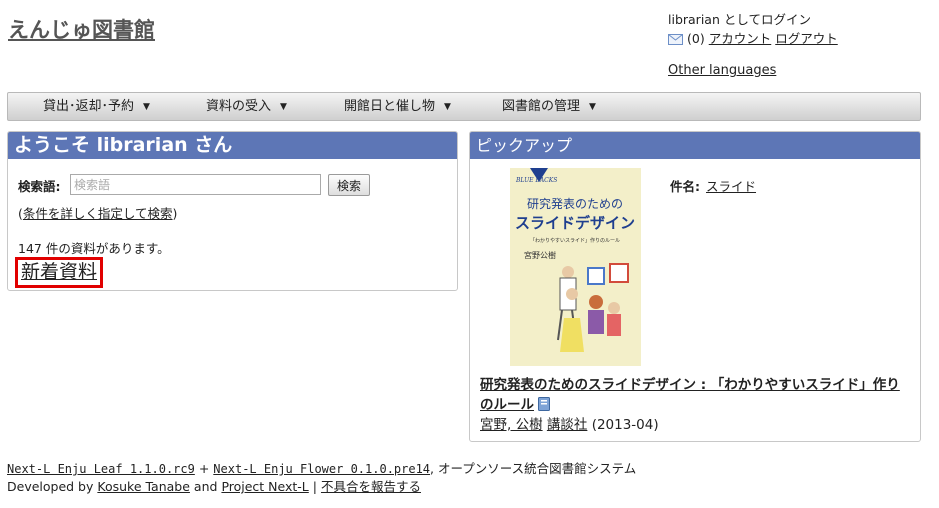  Describe the element at coordinates (143, 486) in the screenshot. I see `author-credit-link: Kosuke Tanabe` at that location.